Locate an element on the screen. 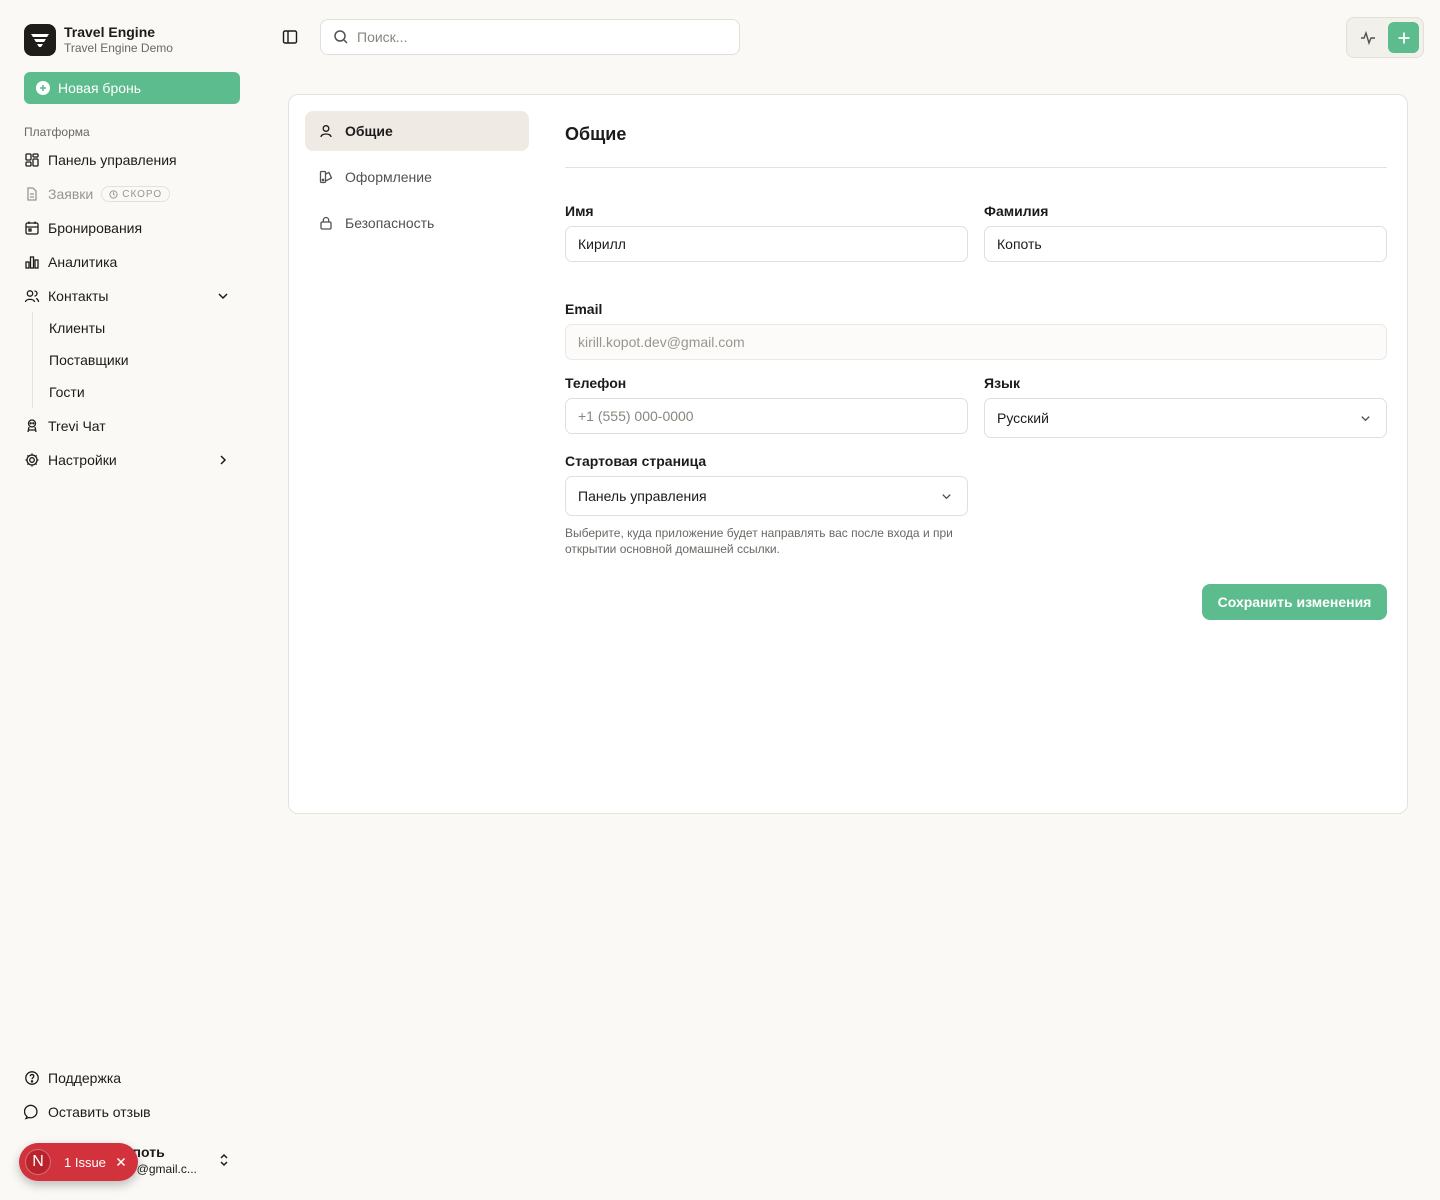 The image size is (1440, 1200). sidebar-item-requests: Заявки СКОРО is located at coordinates (132, 194).